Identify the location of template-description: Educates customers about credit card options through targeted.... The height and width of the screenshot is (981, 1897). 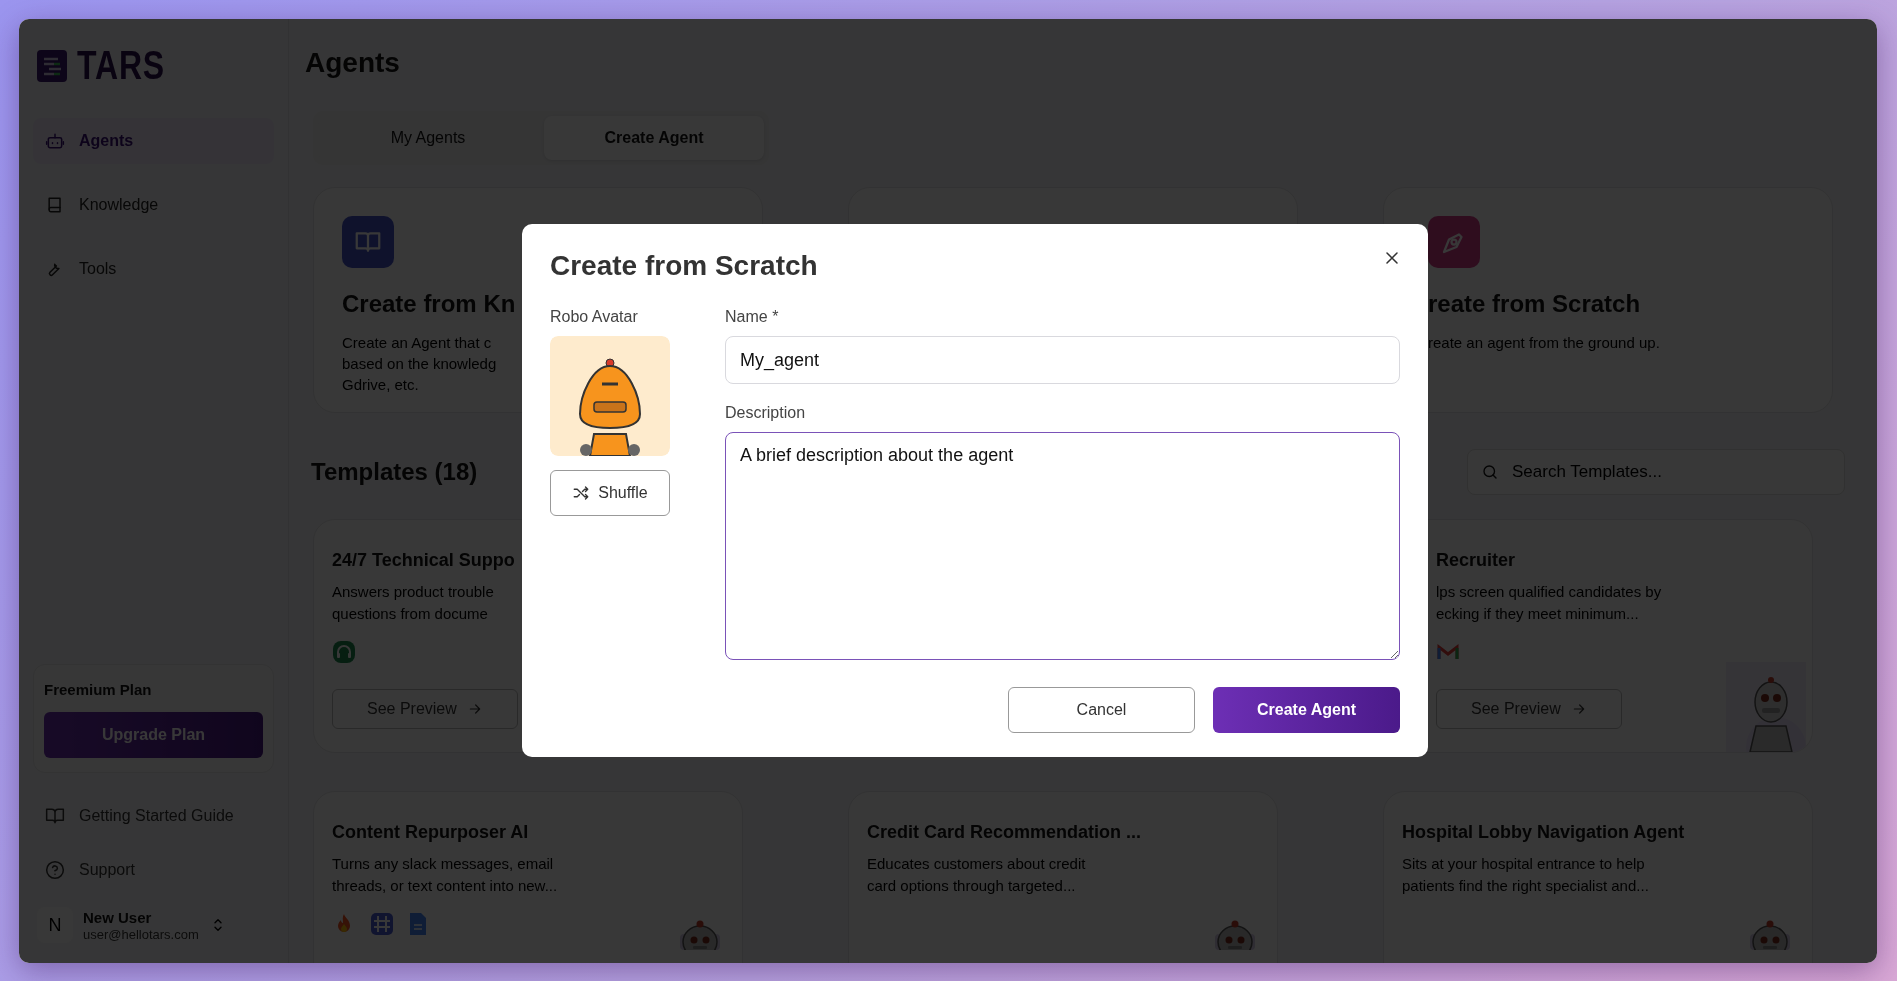
(976, 875).